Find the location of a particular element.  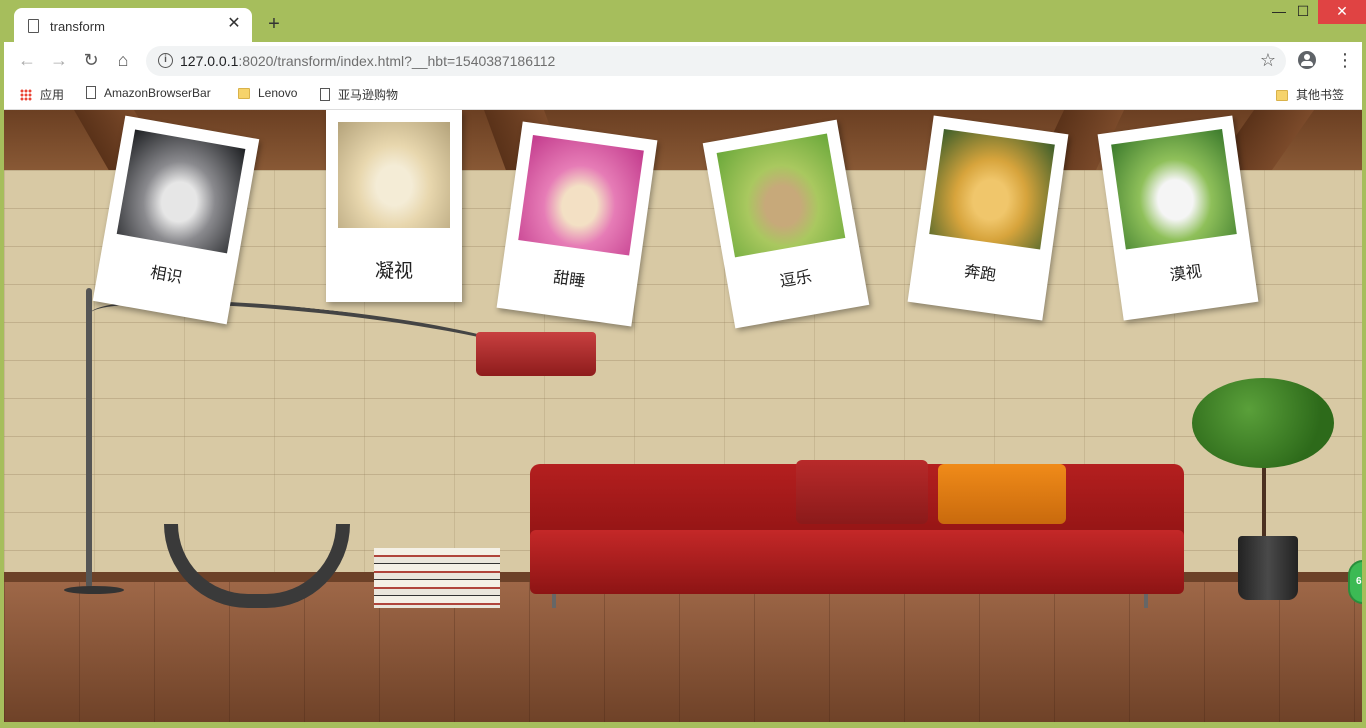

bookmark-amazon-shopping: 亚马逊购物 is located at coordinates (359, 94).